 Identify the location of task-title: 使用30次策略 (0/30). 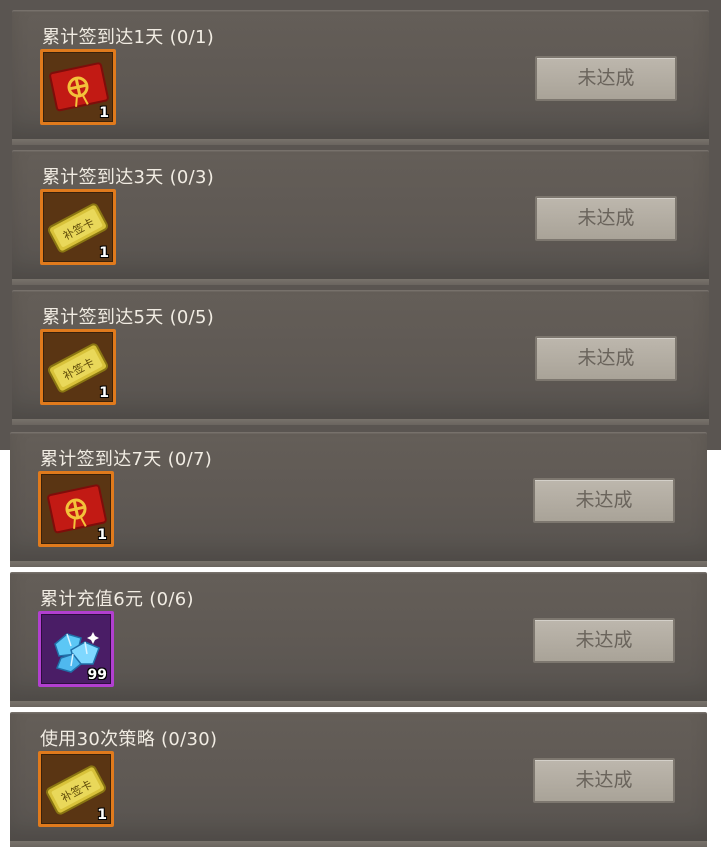
(129, 739).